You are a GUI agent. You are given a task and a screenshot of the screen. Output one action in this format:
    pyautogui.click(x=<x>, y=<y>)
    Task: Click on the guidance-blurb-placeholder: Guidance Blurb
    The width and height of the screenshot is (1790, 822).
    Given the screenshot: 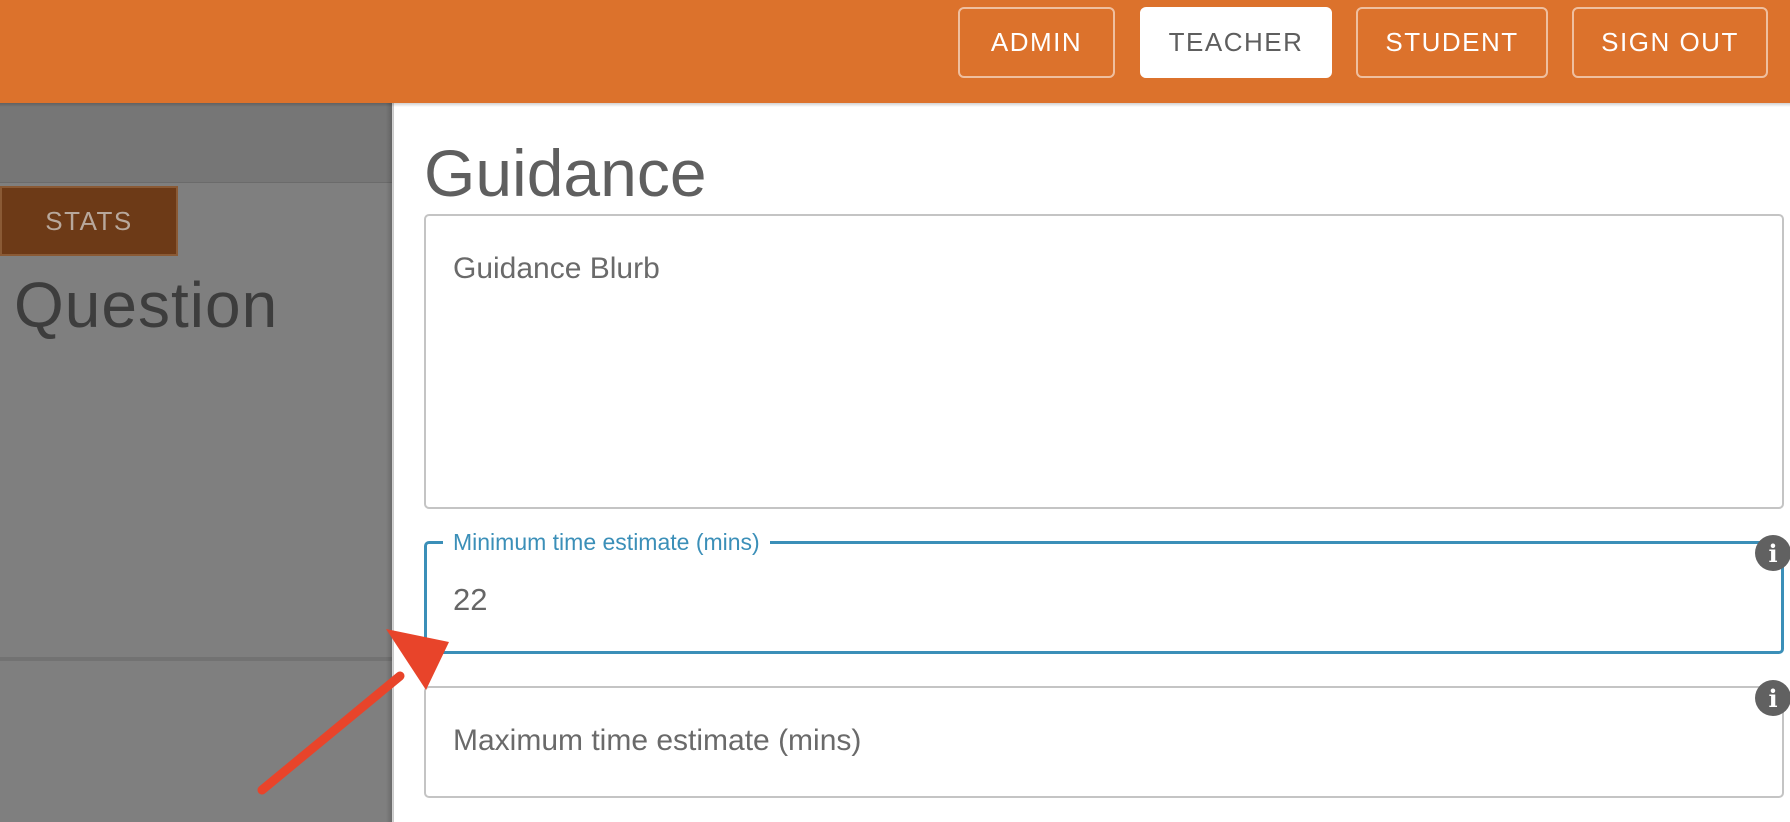 What is the action you would take?
    pyautogui.click(x=556, y=268)
    